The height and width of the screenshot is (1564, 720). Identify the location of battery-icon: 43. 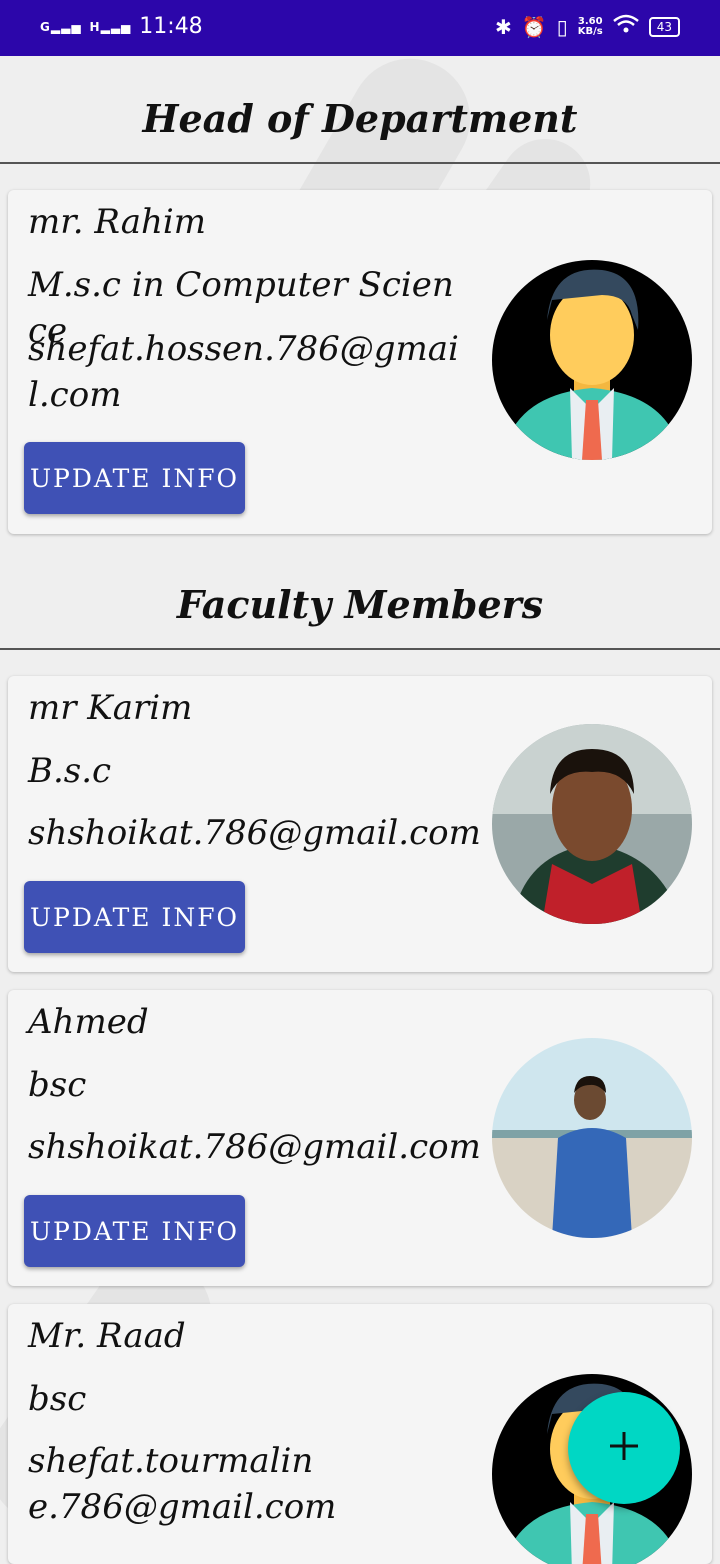
(664, 26).